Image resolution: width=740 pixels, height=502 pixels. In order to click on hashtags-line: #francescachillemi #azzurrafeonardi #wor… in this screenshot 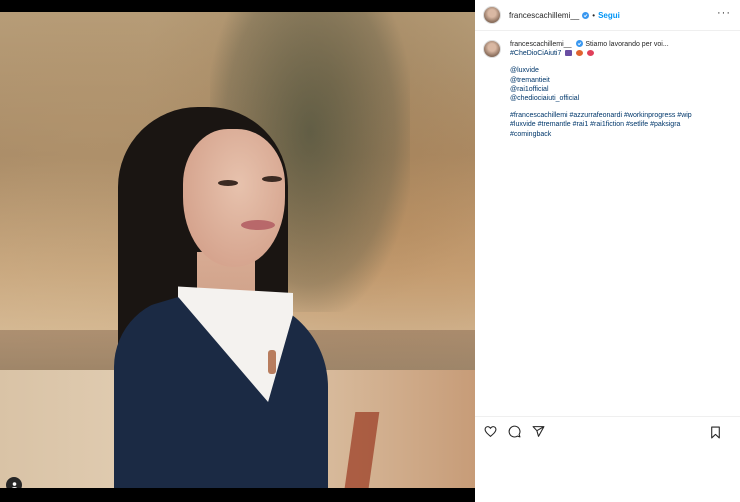, I will do `click(617, 115)`.